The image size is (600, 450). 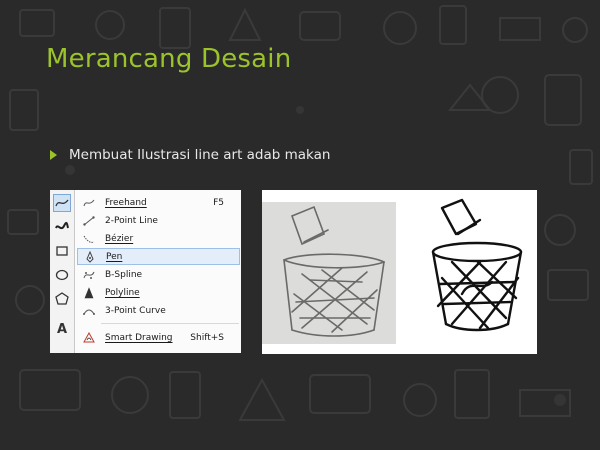 I want to click on menu-item-bezier: Bézier, so click(x=158, y=238).